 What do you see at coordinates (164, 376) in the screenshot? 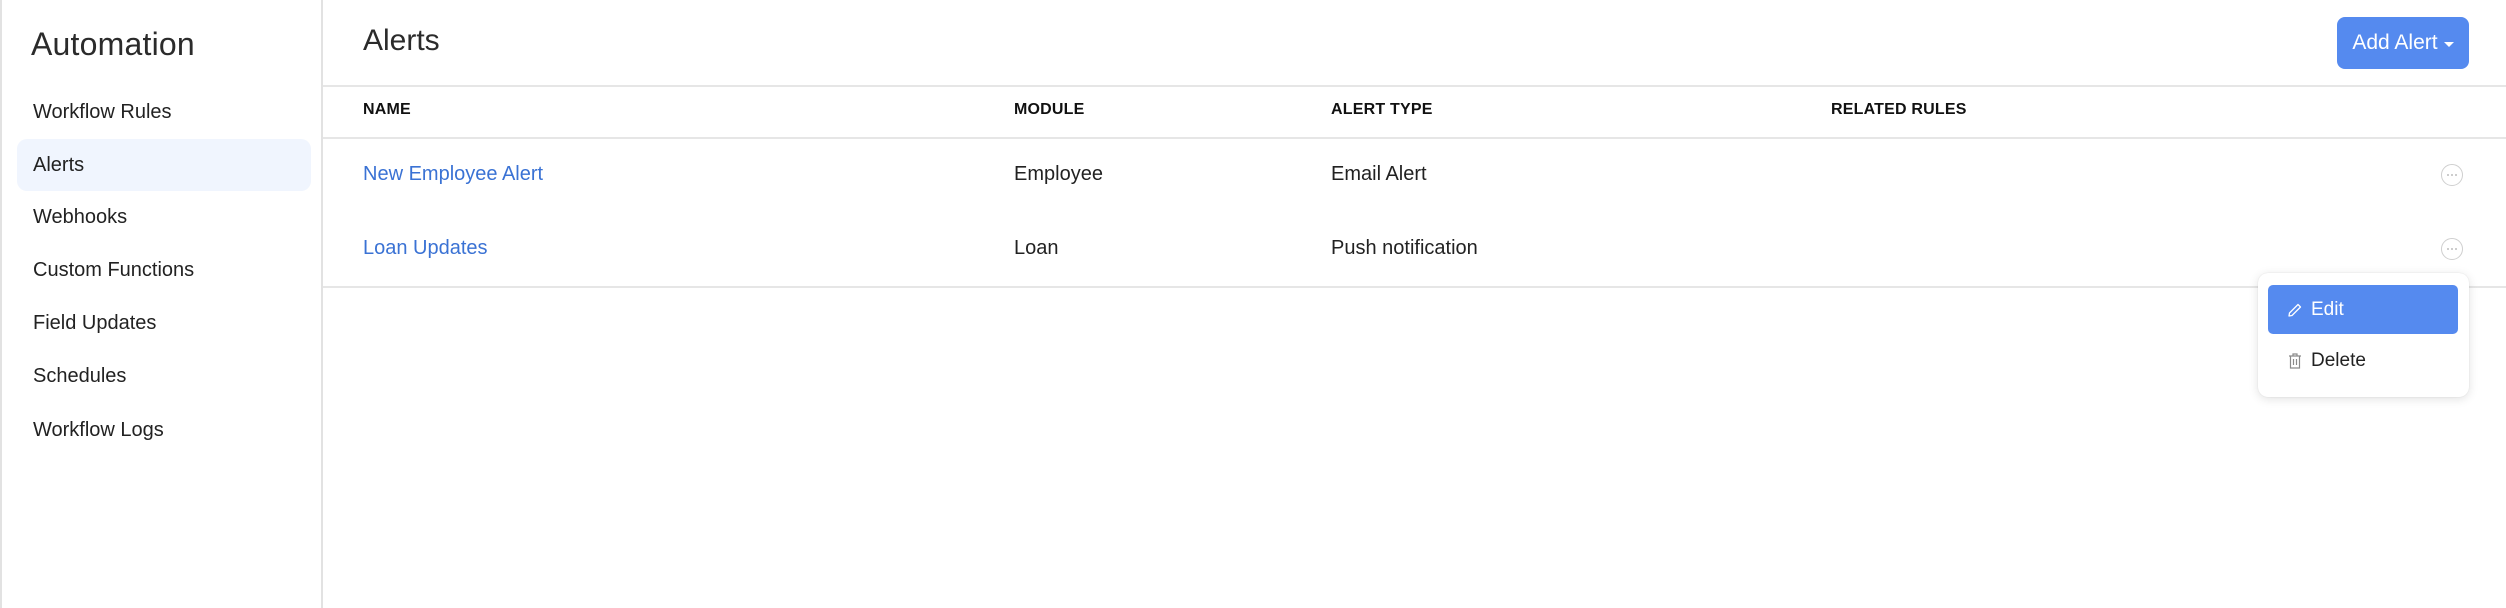
I see `sidebar-item-schedules: Schedules` at bounding box center [164, 376].